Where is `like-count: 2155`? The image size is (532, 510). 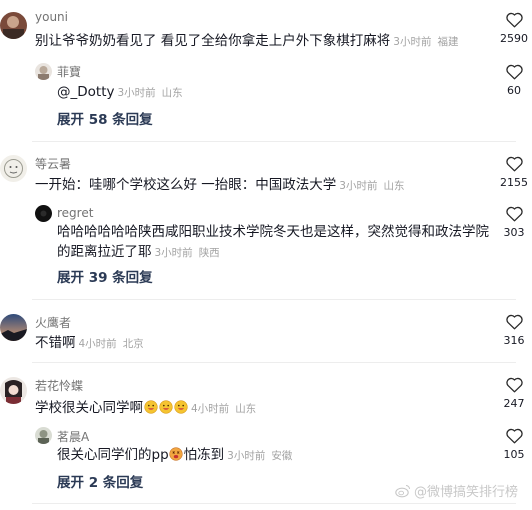
like-count: 2155 is located at coordinates (514, 182).